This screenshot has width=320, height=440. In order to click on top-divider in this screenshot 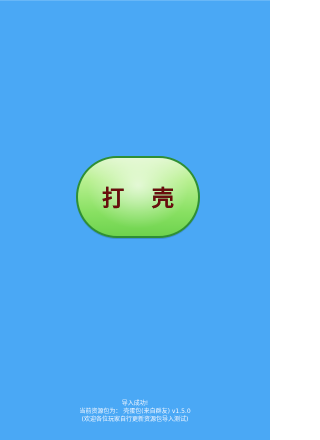, I will do `click(135, 0)`.